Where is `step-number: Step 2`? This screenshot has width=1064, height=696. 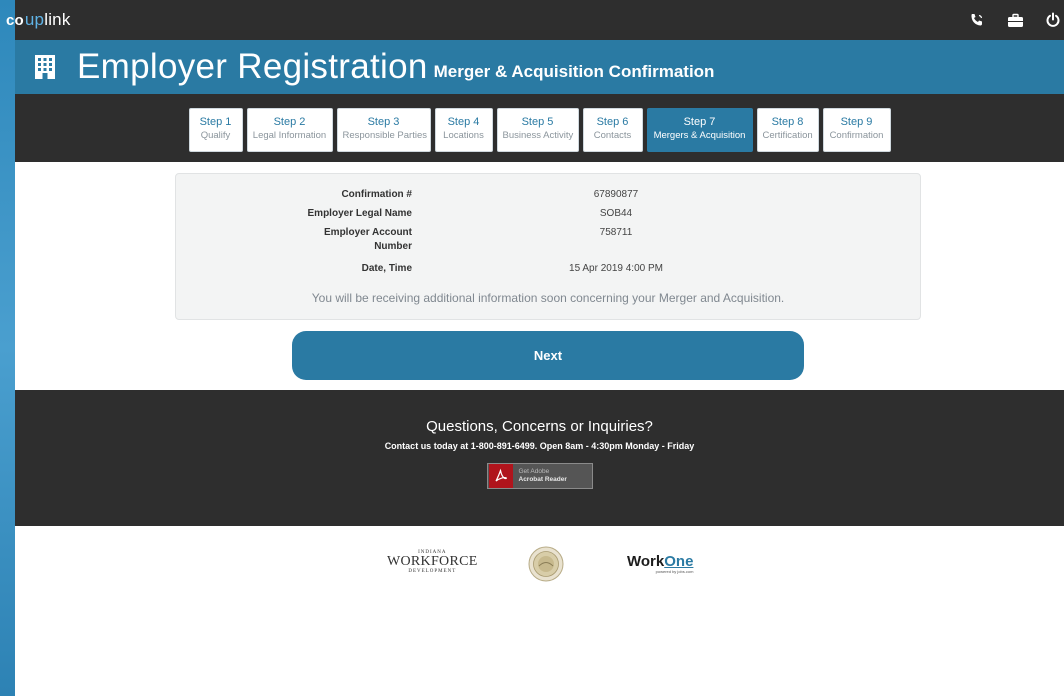 step-number: Step 2 is located at coordinates (289, 122).